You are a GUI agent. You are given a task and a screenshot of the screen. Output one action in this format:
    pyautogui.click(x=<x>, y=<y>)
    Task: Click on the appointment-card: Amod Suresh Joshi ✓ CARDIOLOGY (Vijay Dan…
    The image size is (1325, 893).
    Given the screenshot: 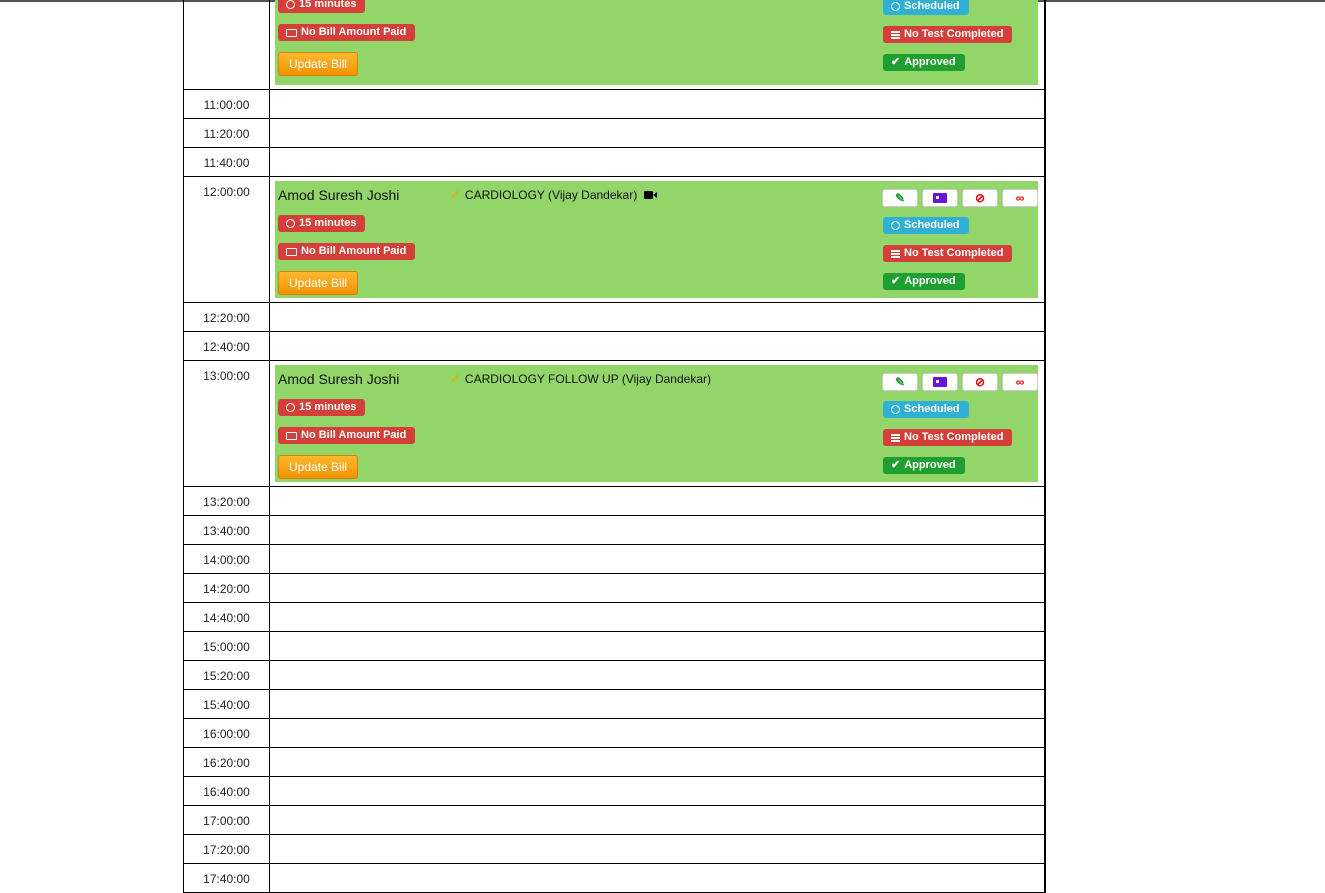 What is the action you would take?
    pyautogui.click(x=656, y=239)
    